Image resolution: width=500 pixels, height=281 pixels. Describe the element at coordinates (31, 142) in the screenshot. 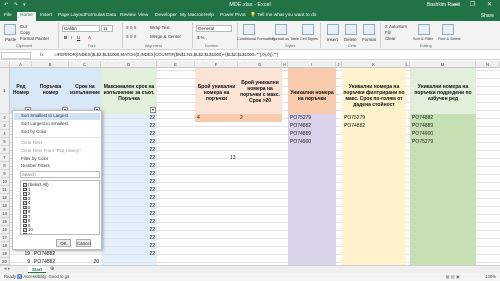

I see `clear-filter-item: Clear Filter` at that location.